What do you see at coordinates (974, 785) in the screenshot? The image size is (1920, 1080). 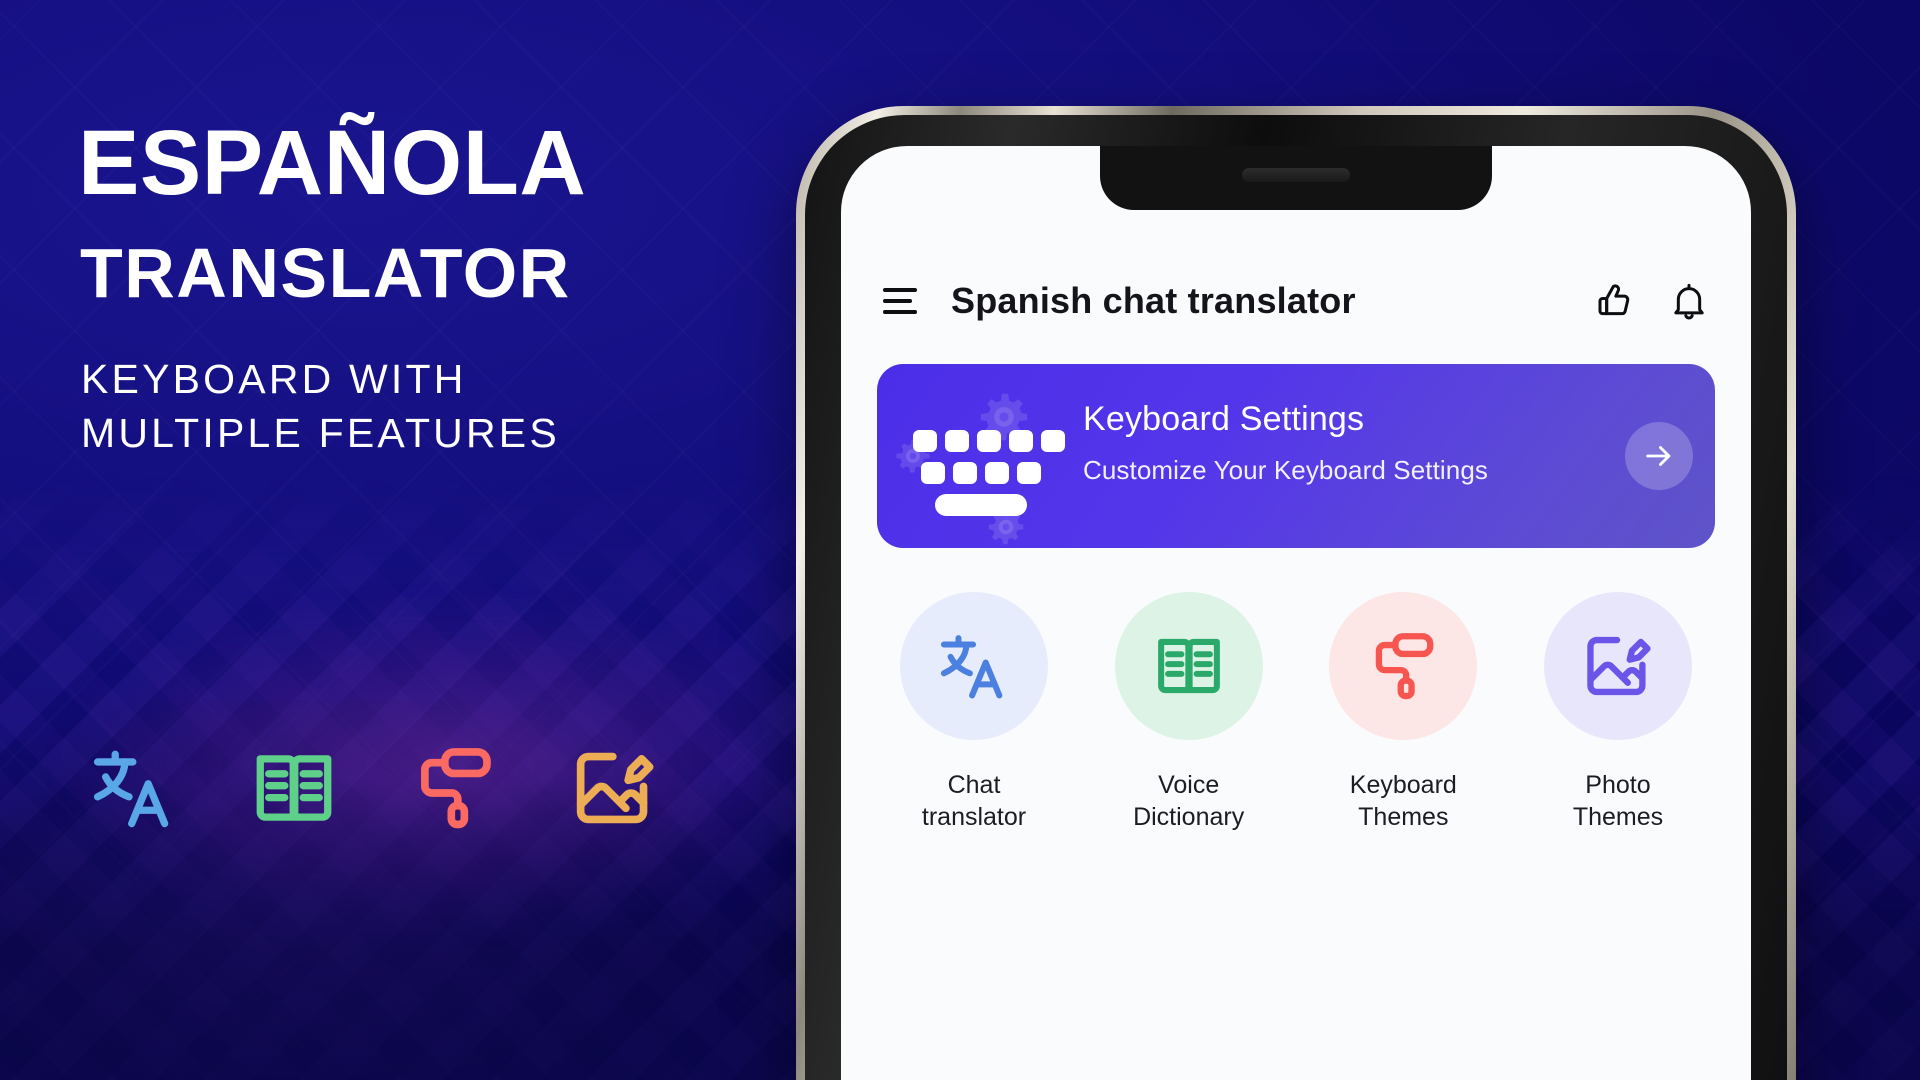 I see `feature-label-line-1: Chat` at bounding box center [974, 785].